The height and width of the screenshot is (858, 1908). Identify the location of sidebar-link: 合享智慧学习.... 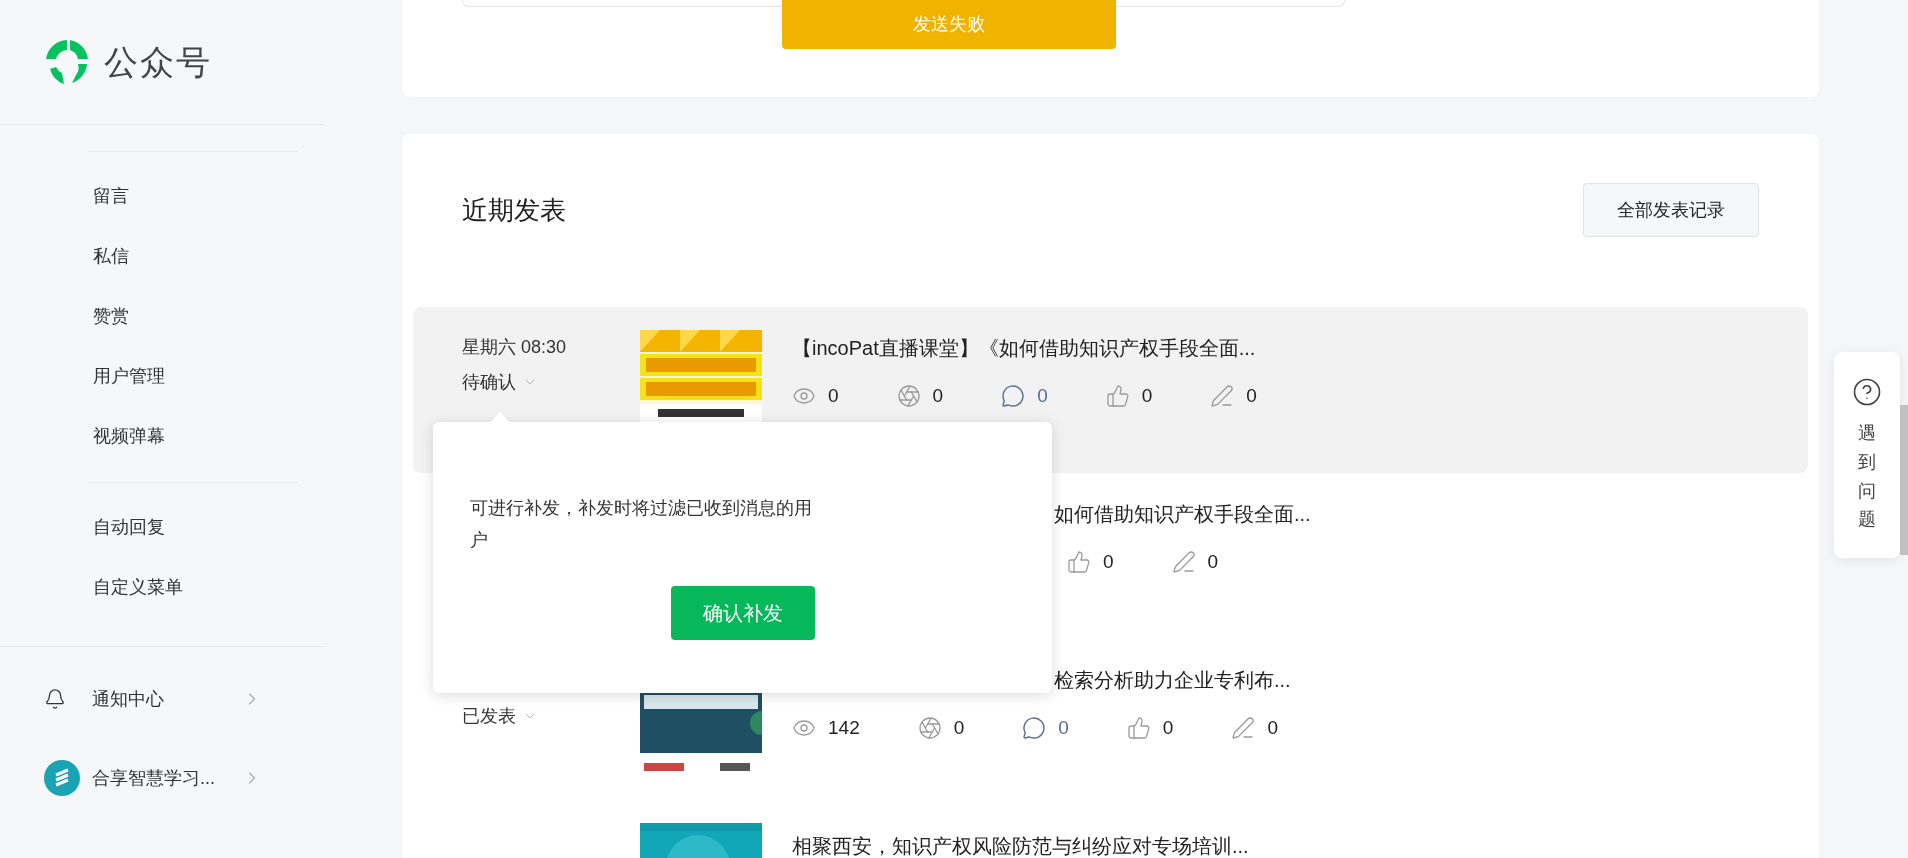
(162, 778).